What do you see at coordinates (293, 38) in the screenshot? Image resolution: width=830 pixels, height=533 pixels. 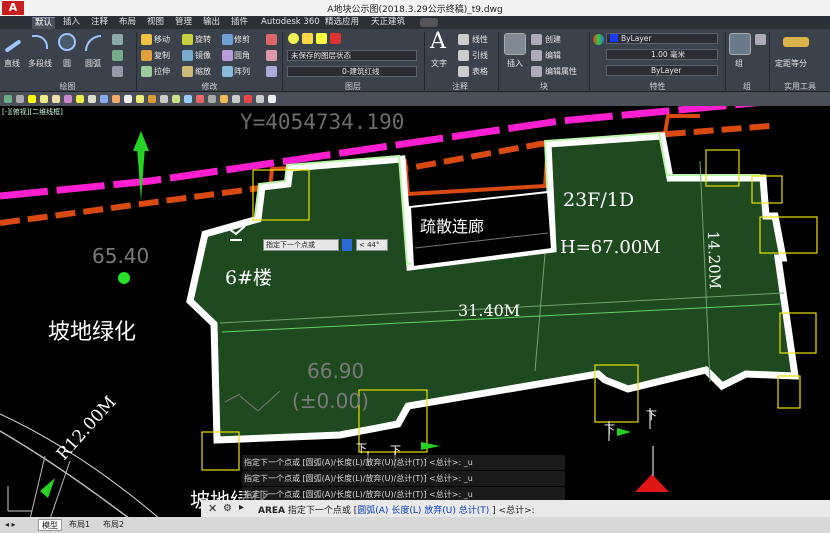 I see `bulb-icon` at bounding box center [293, 38].